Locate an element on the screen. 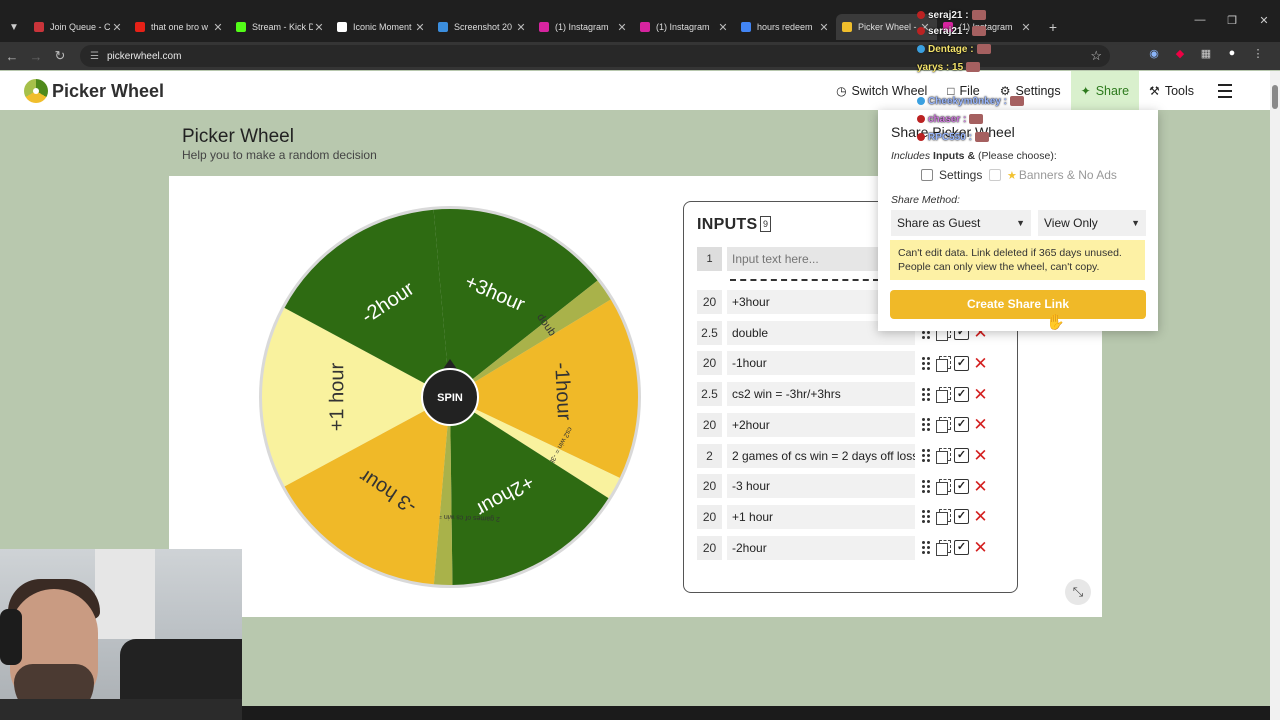  tab-label: Join Queue - C is located at coordinates (80, 27).